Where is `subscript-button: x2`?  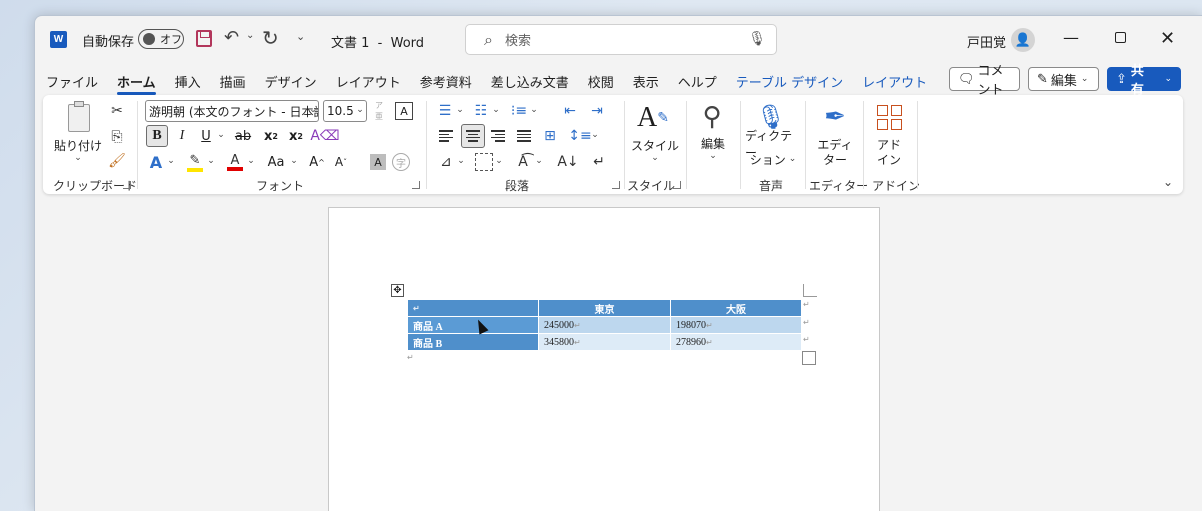
subscript-button: x2 is located at coordinates (271, 136).